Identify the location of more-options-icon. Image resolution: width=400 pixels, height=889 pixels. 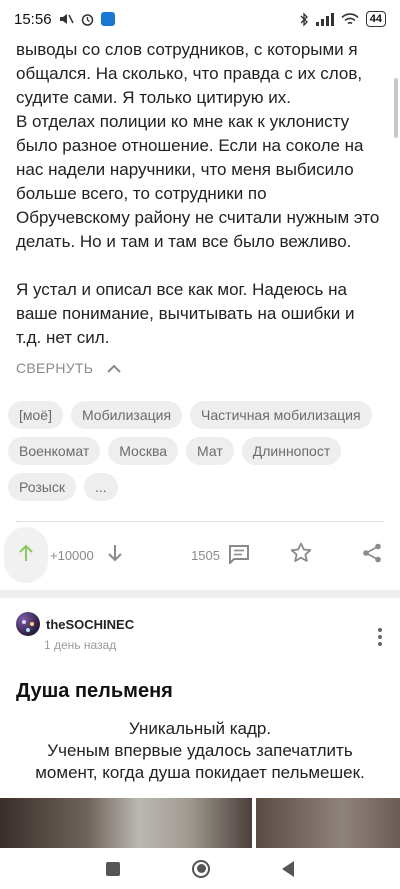
(380, 637).